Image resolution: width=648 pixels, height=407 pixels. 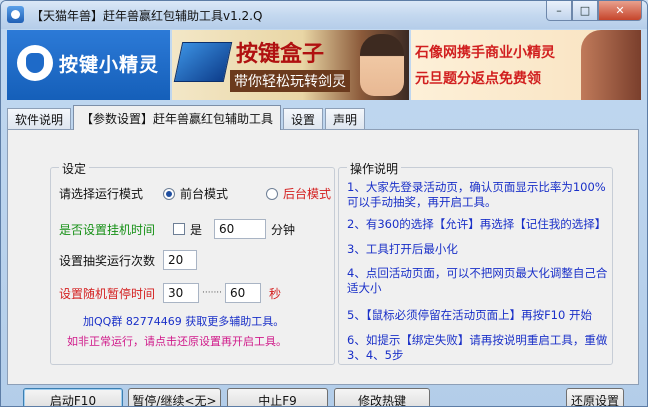 I want to click on tab-statement: 声明, so click(x=345, y=119).